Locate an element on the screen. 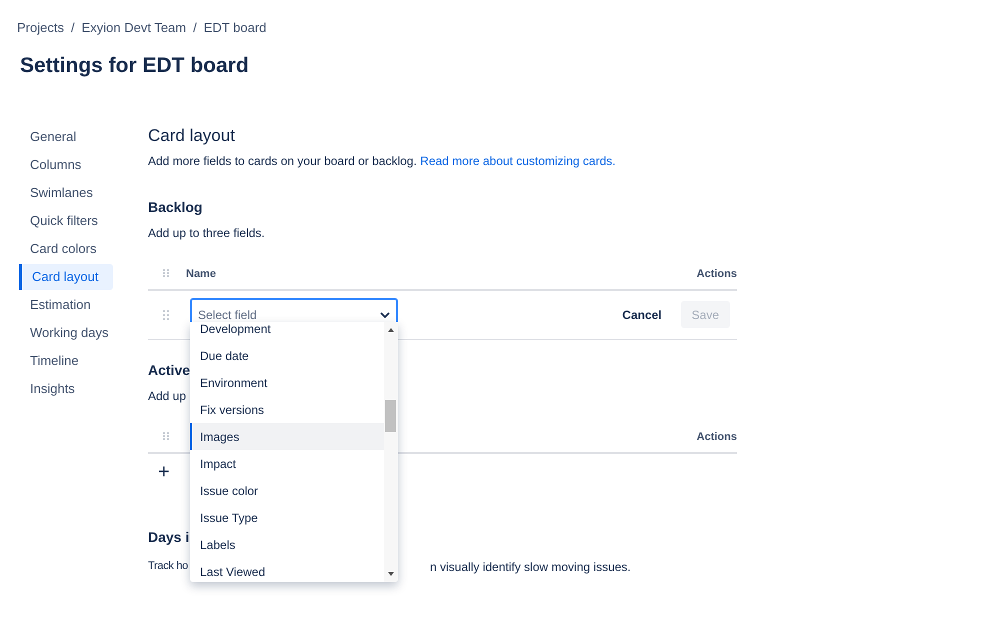 Image resolution: width=998 pixels, height=624 pixels. description-text: Add up is located at coordinates (167, 396).